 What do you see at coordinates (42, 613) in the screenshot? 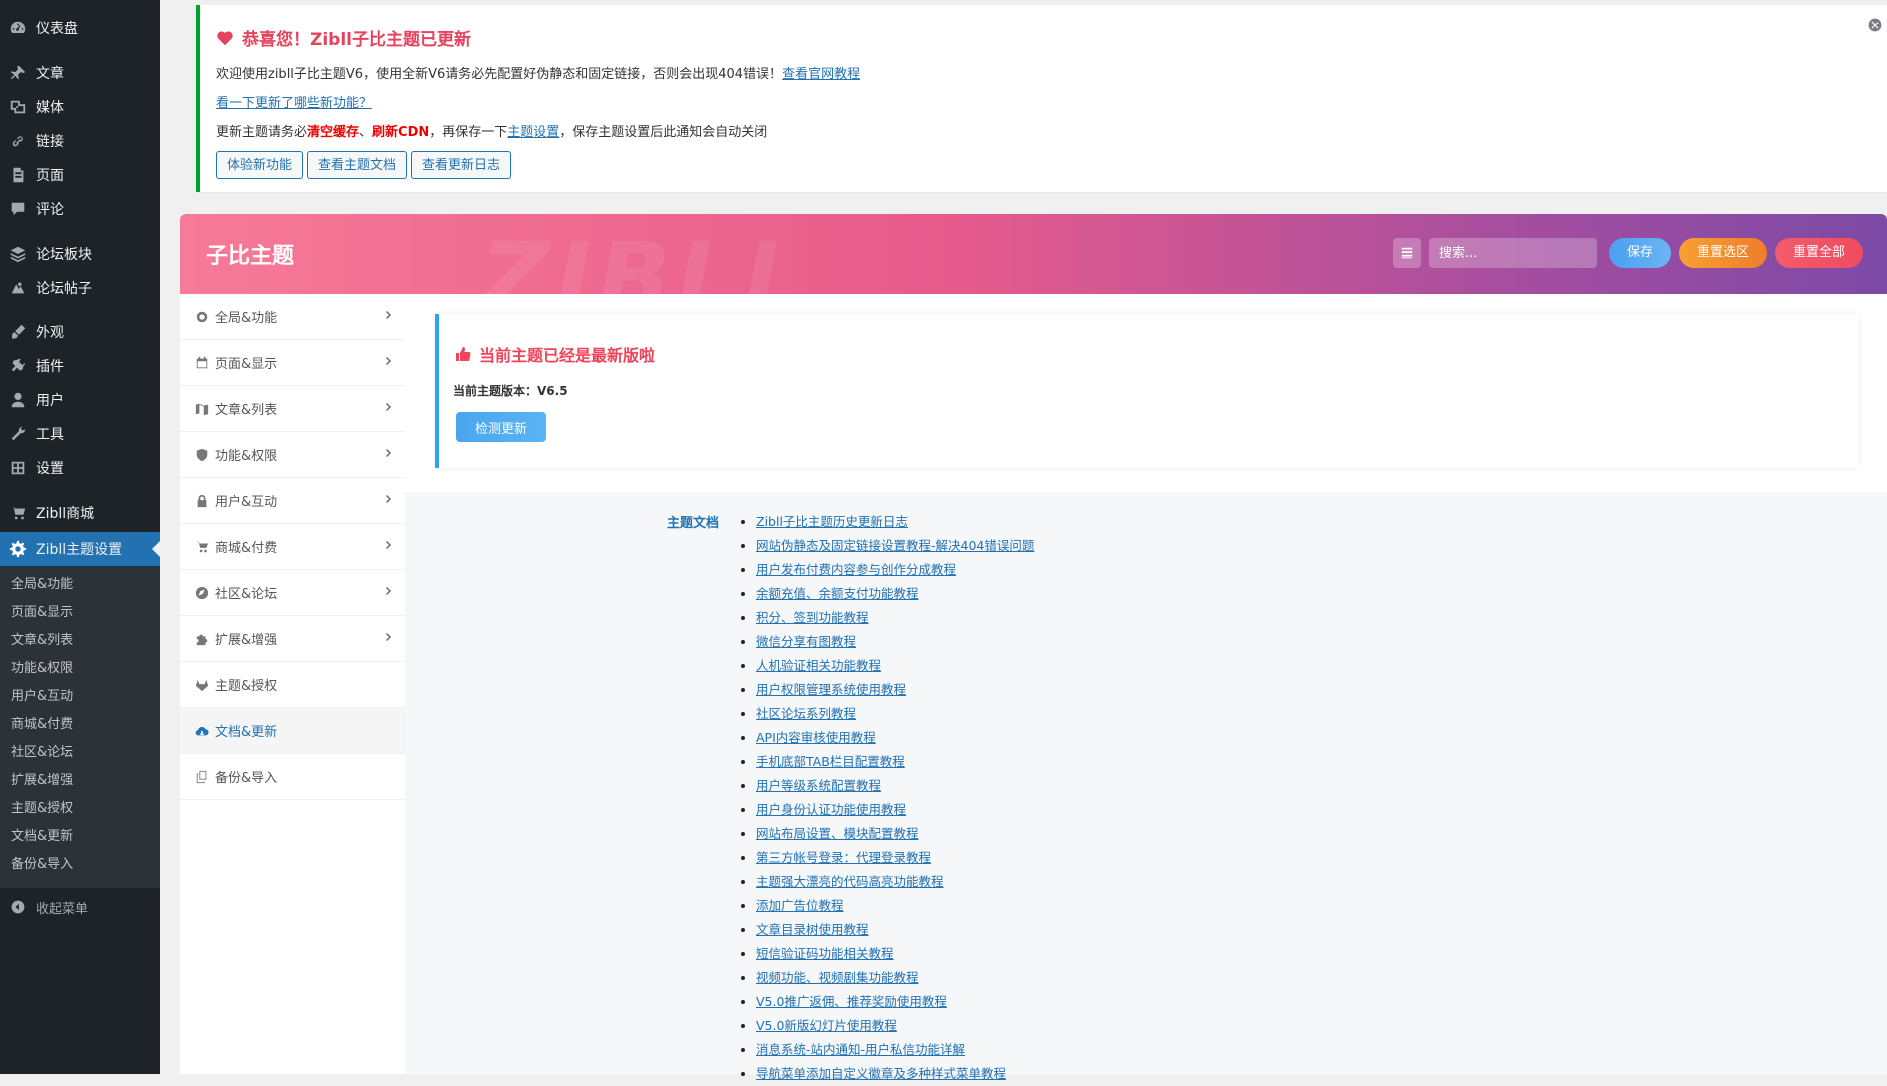
I see `submenu-item: 页面&显示` at bounding box center [42, 613].